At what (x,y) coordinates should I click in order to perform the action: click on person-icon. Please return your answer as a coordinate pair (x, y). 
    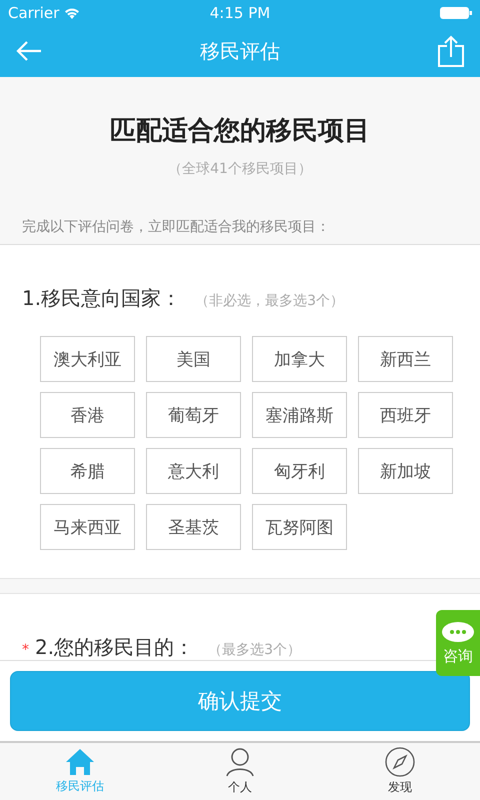
    Looking at the image, I should click on (240, 762).